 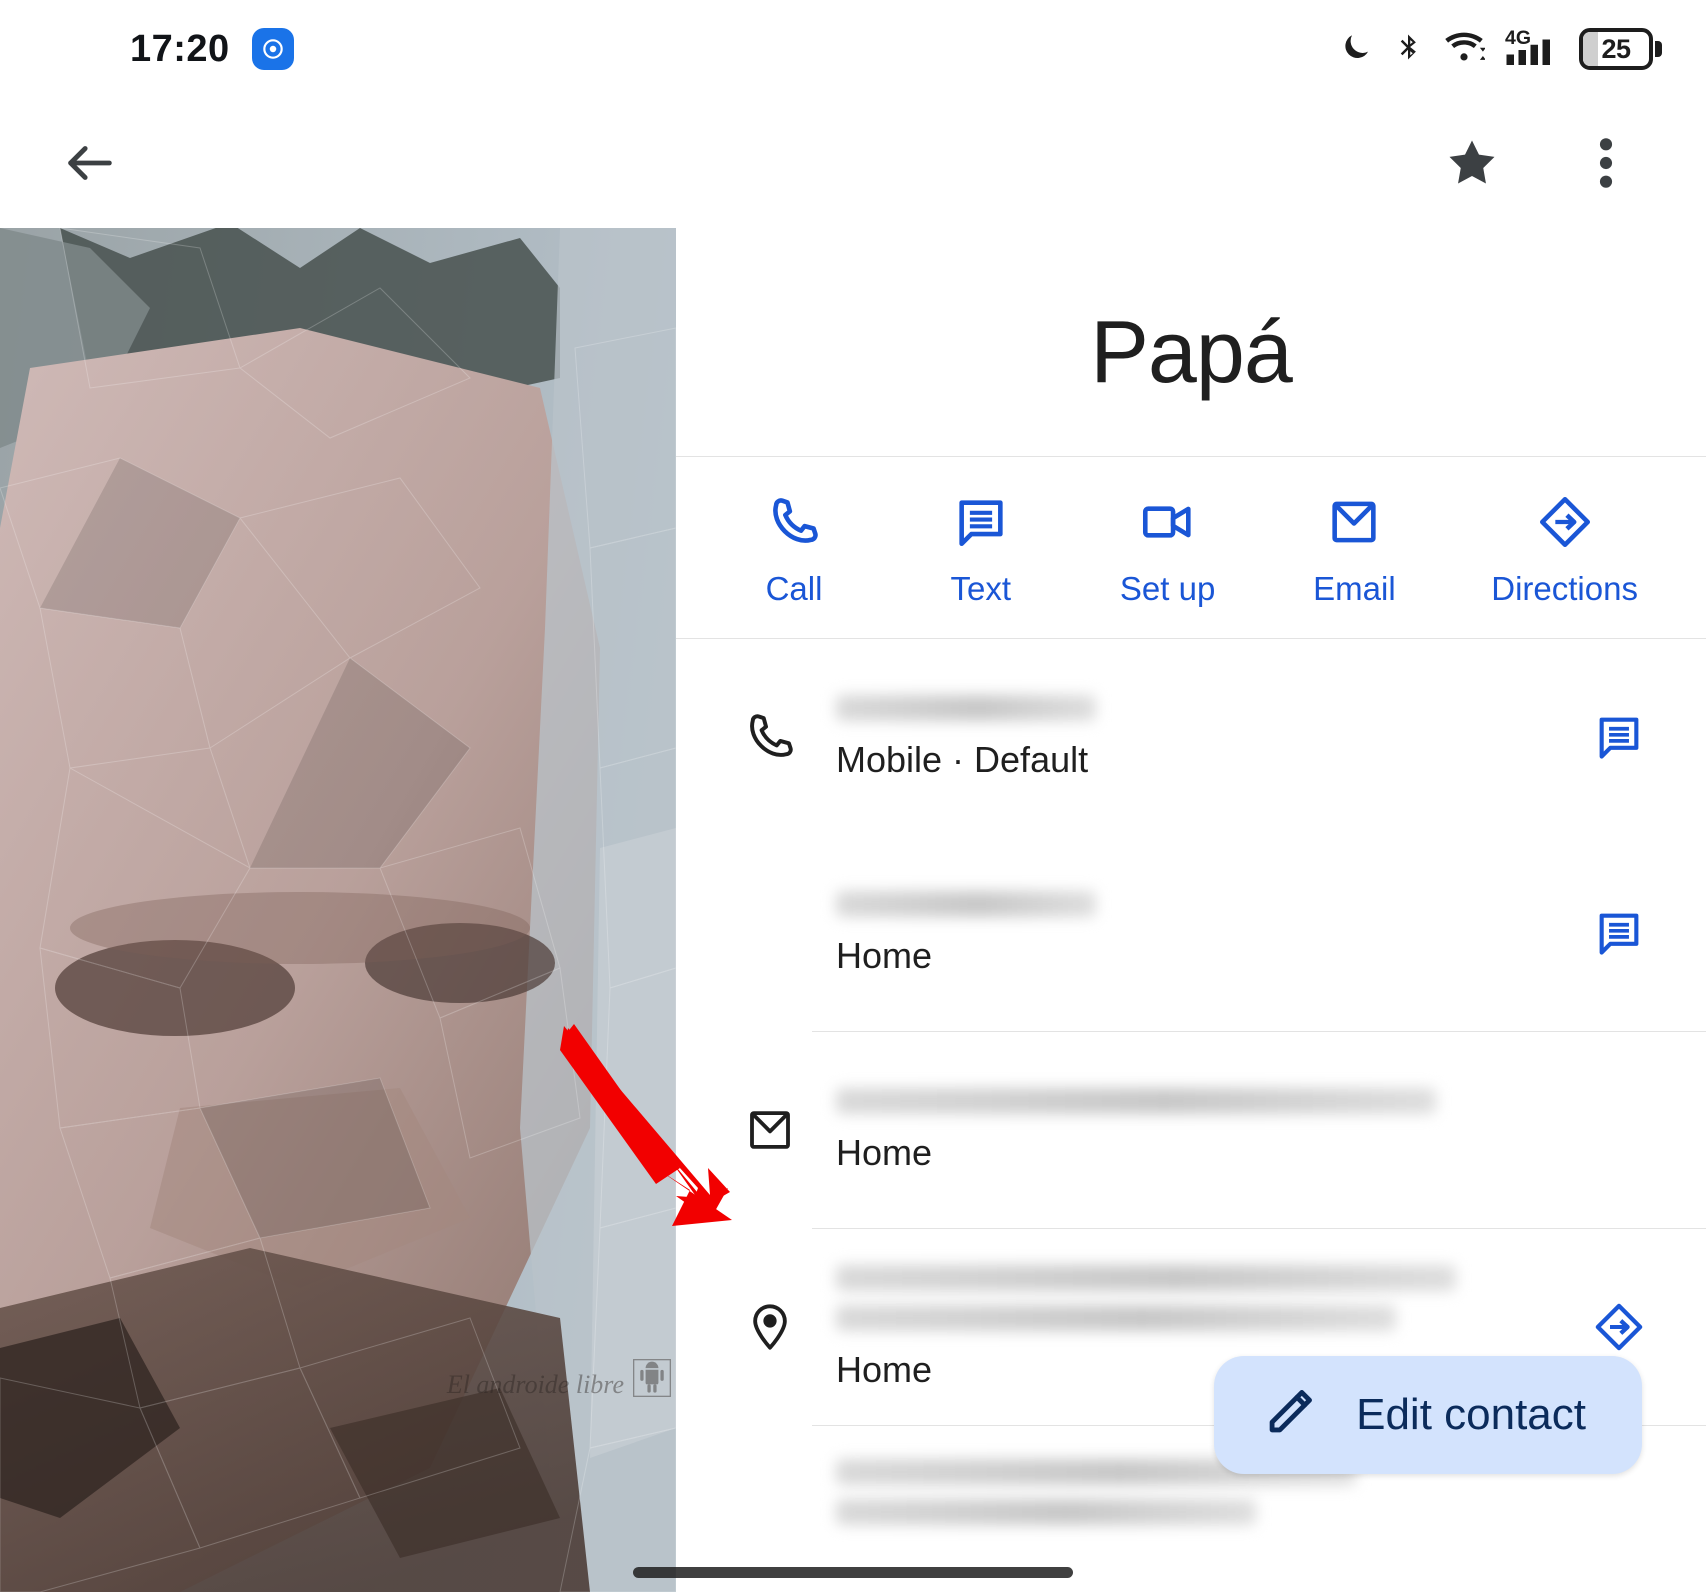 I want to click on back-arrow-icon, so click(x=90, y=163).